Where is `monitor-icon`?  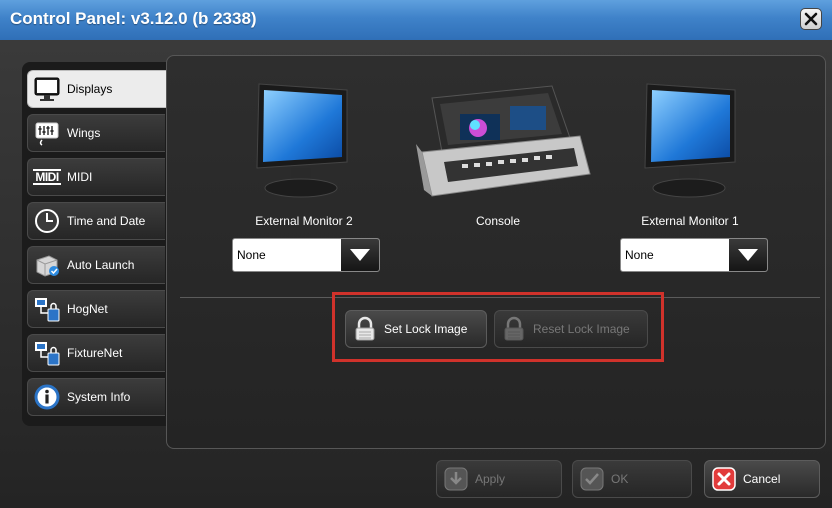
monitor-icon is located at coordinates (47, 89).